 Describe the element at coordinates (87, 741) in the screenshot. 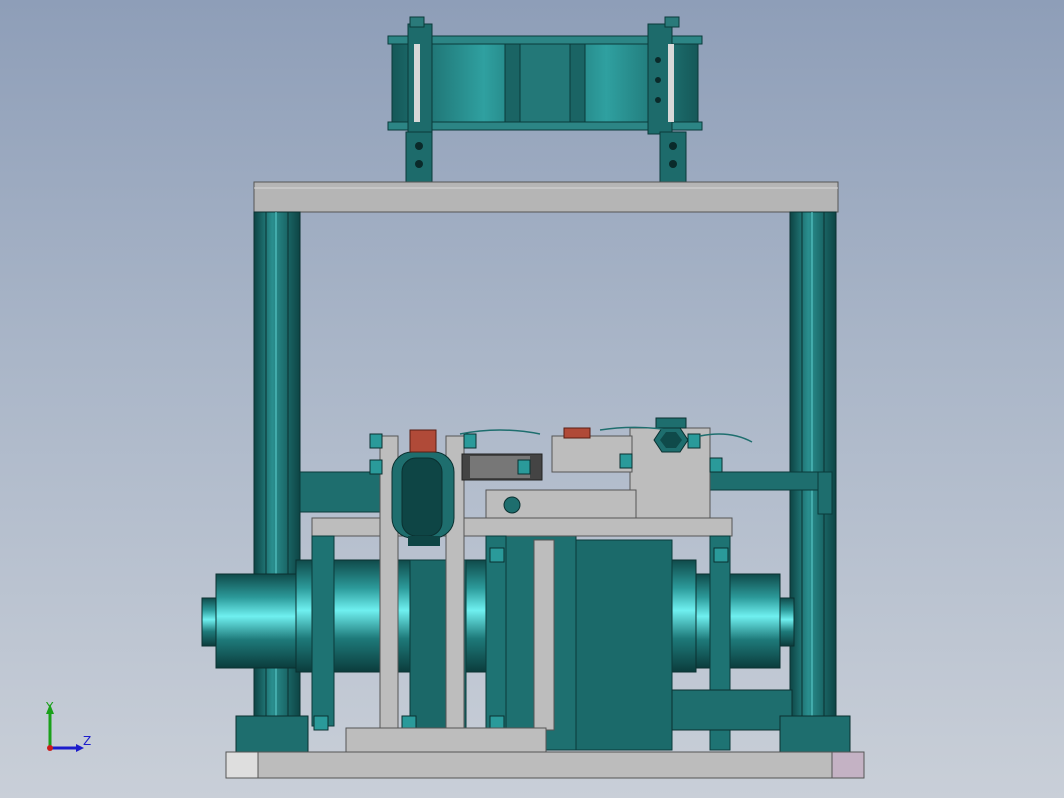

I see `z-axis-label: Z` at that location.